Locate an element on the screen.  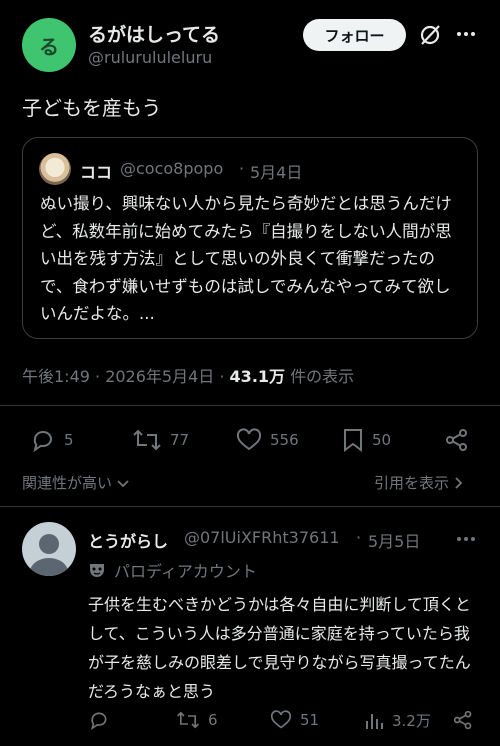
reply-repost-count: 6 is located at coordinates (213, 720).